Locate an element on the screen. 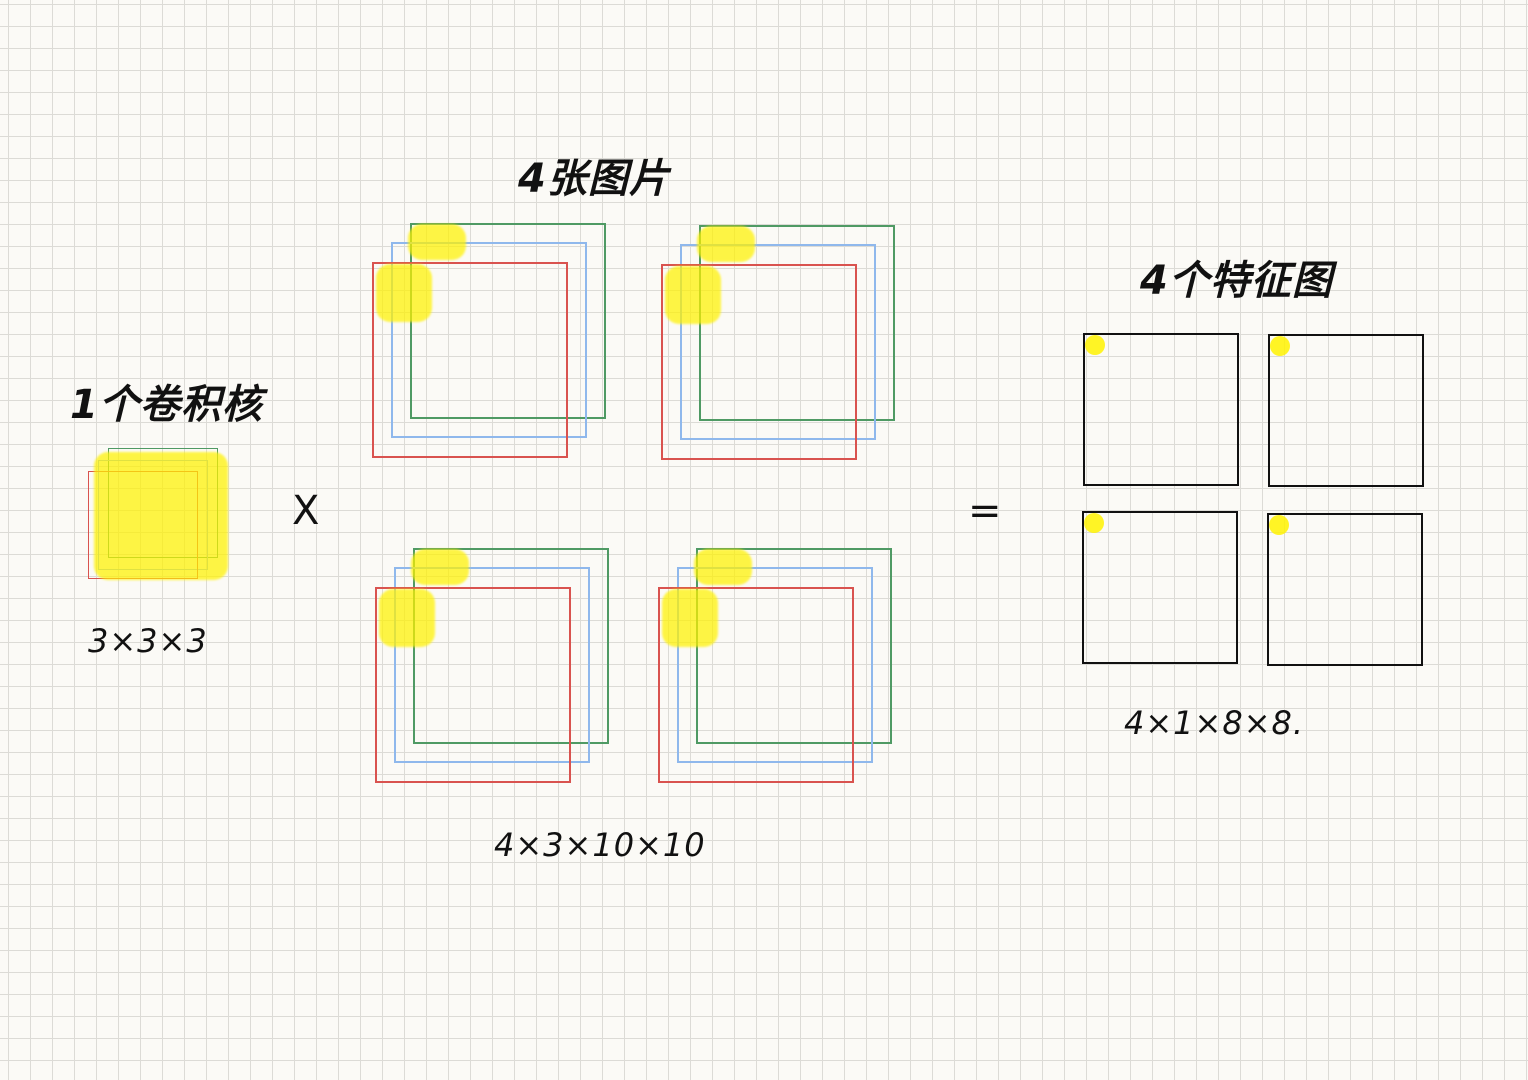 Image resolution: width=1528 pixels, height=1080 pixels. features-dims: 4×1×8×8. is located at coordinates (1214, 723).